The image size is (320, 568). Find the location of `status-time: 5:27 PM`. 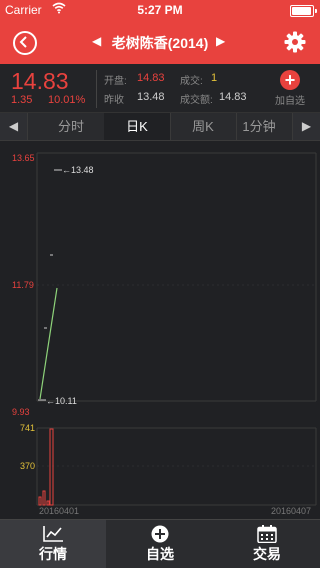

status-time: 5:27 PM is located at coordinates (160, 10).